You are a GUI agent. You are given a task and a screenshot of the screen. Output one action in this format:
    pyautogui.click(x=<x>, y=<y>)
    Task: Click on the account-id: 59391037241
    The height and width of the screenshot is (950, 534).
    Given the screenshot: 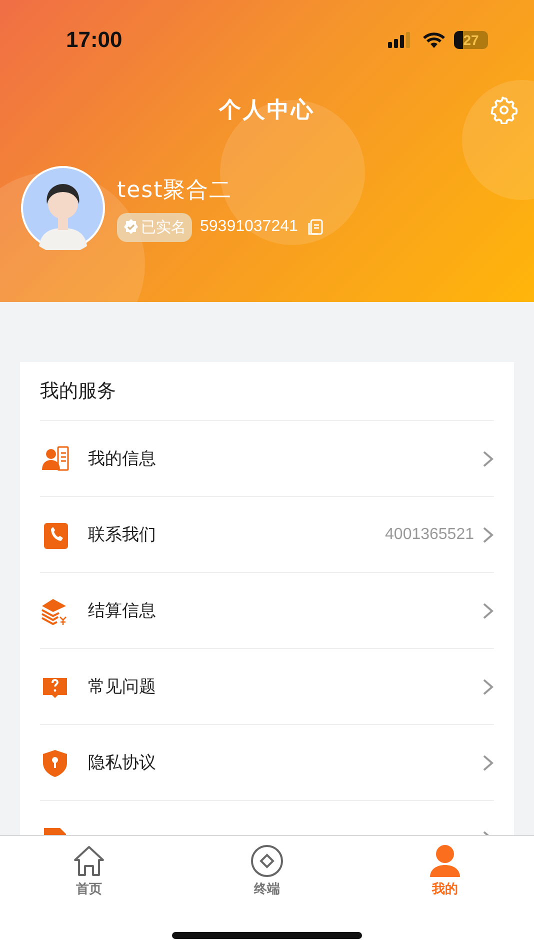 What is the action you would take?
    pyautogui.click(x=249, y=227)
    